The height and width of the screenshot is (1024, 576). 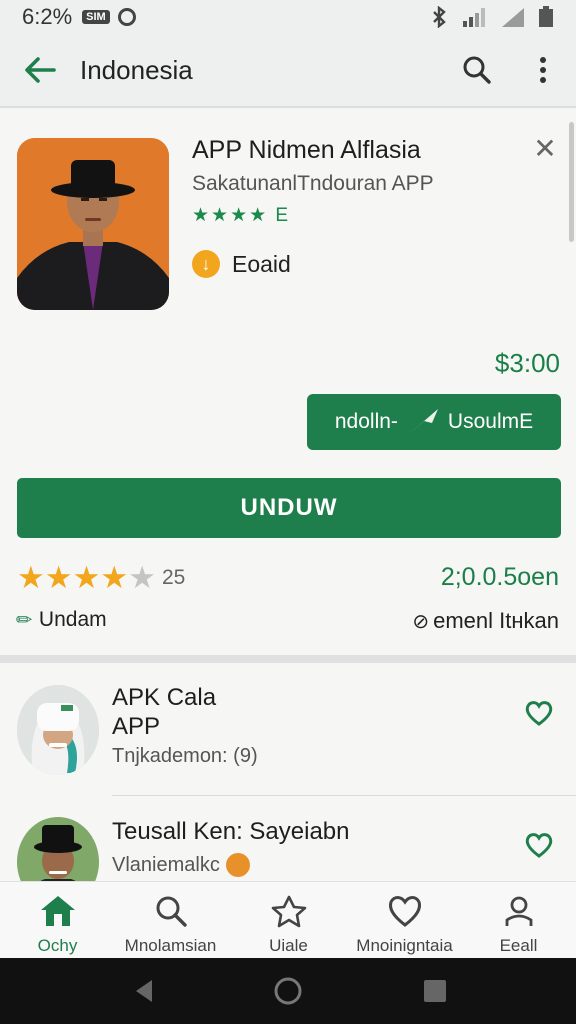 What do you see at coordinates (421, 621) in the screenshot?
I see `link-icon: ⊘` at bounding box center [421, 621].